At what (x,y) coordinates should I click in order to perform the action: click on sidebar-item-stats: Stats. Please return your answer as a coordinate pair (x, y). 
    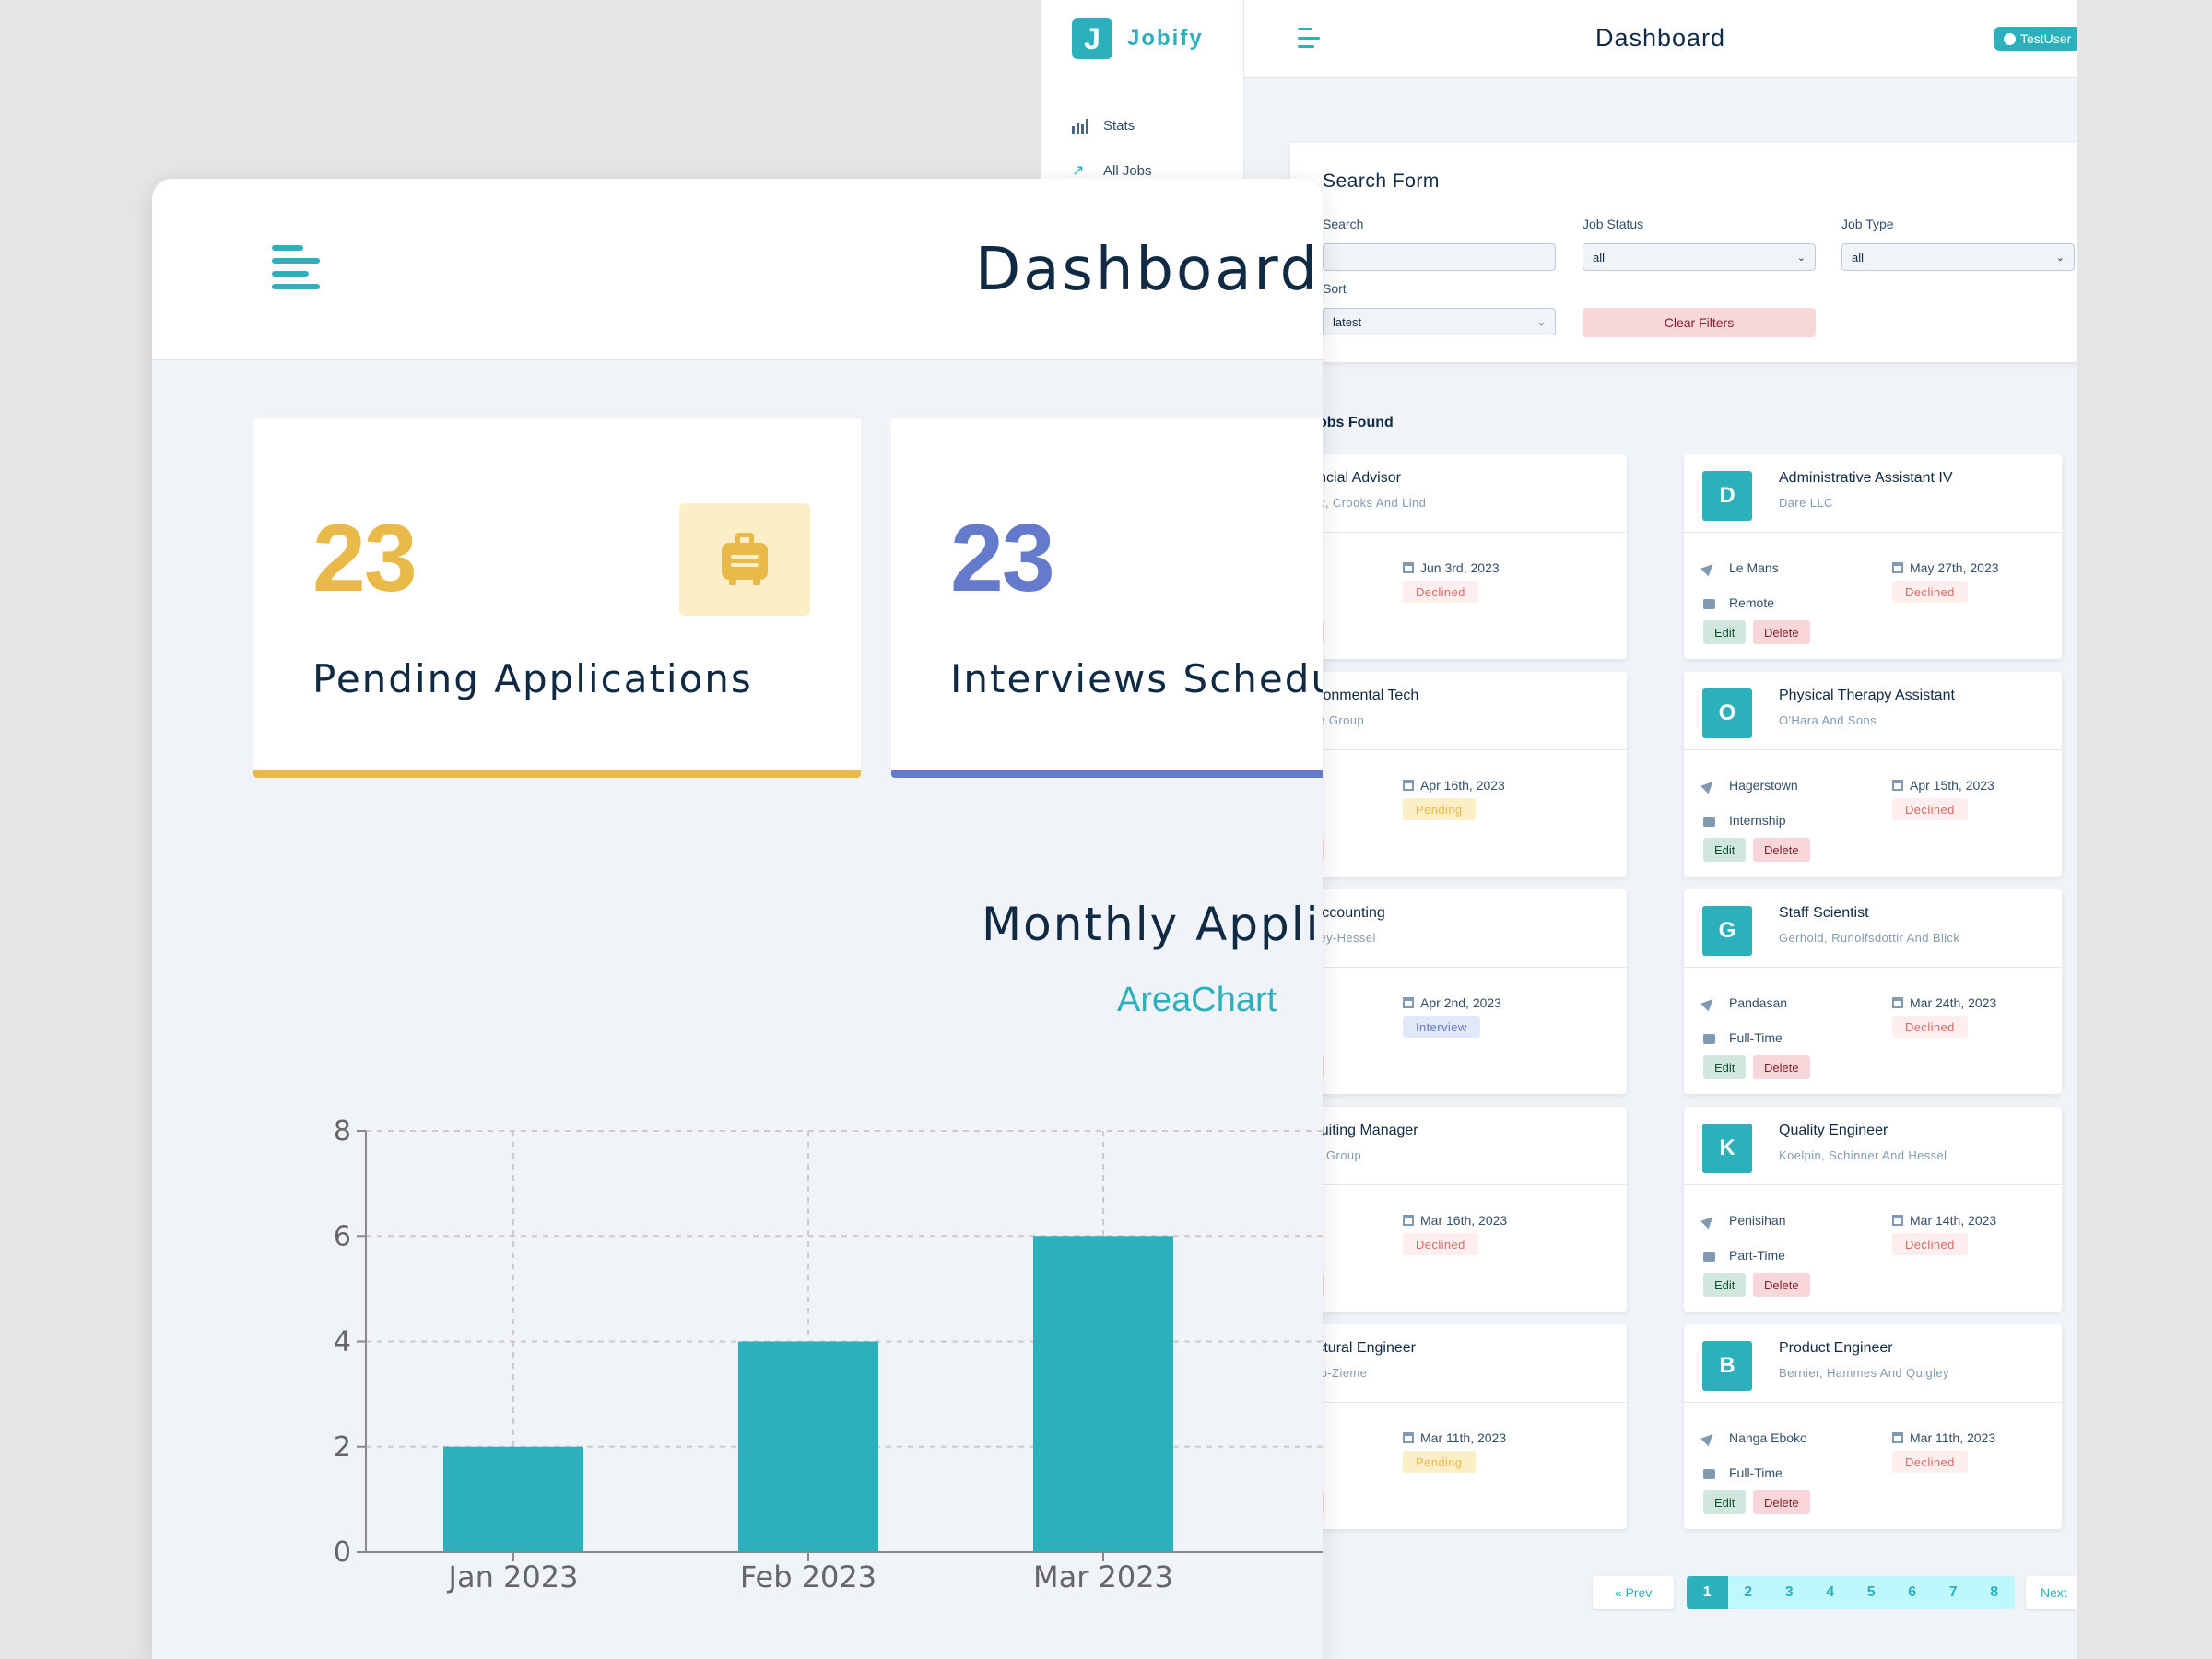
    Looking at the image, I should click on (1103, 125).